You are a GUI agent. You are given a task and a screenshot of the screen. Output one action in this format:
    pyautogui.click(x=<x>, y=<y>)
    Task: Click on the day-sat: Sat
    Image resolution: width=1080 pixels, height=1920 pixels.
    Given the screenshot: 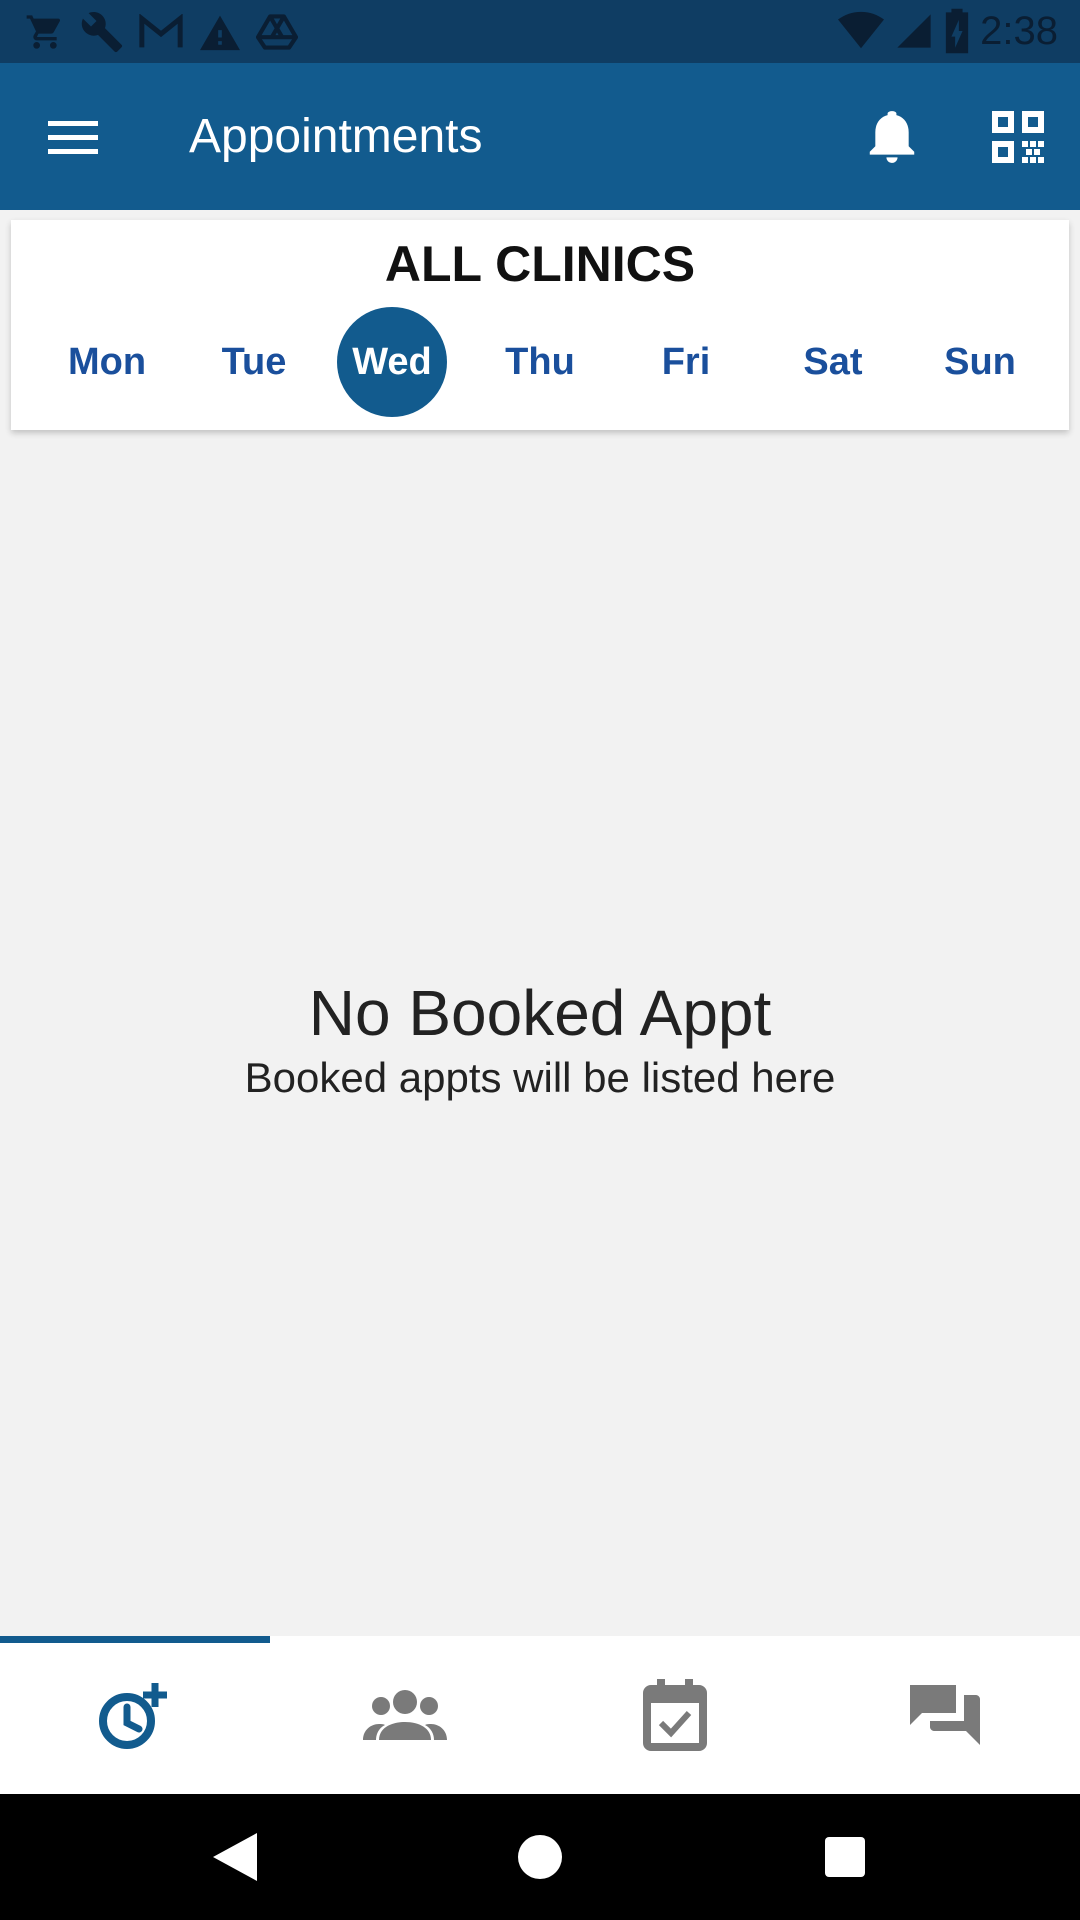 What is the action you would take?
    pyautogui.click(x=833, y=362)
    